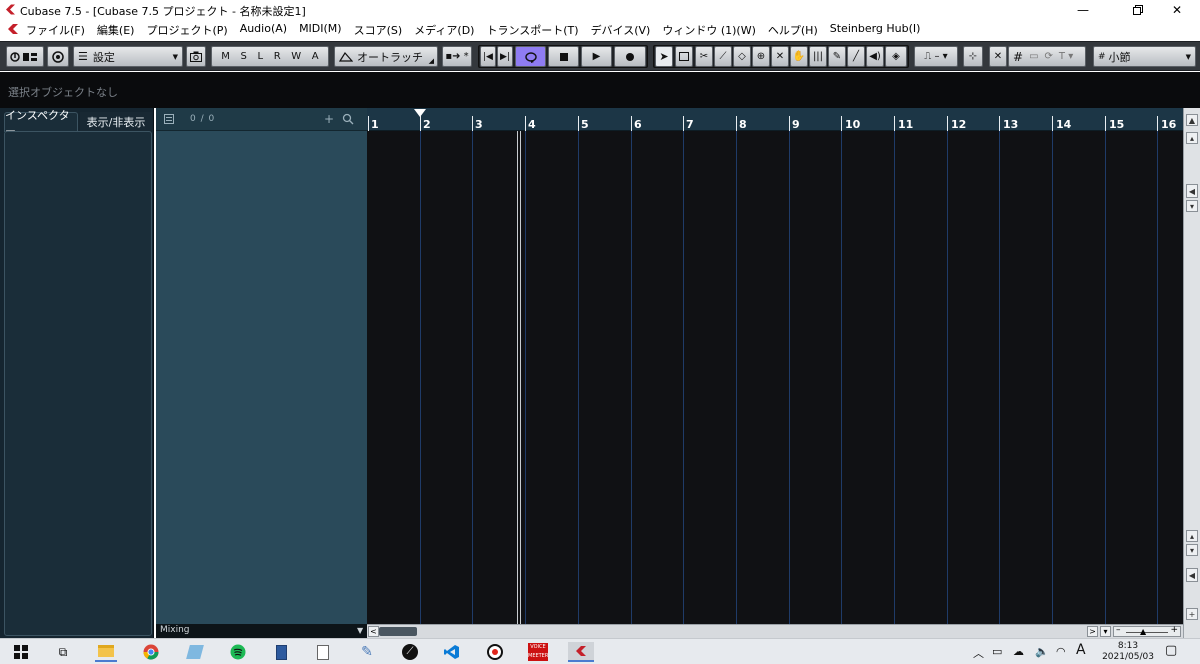 The height and width of the screenshot is (664, 1200). Describe the element at coordinates (315, 56) in the screenshot. I see `audition-button: A` at that location.